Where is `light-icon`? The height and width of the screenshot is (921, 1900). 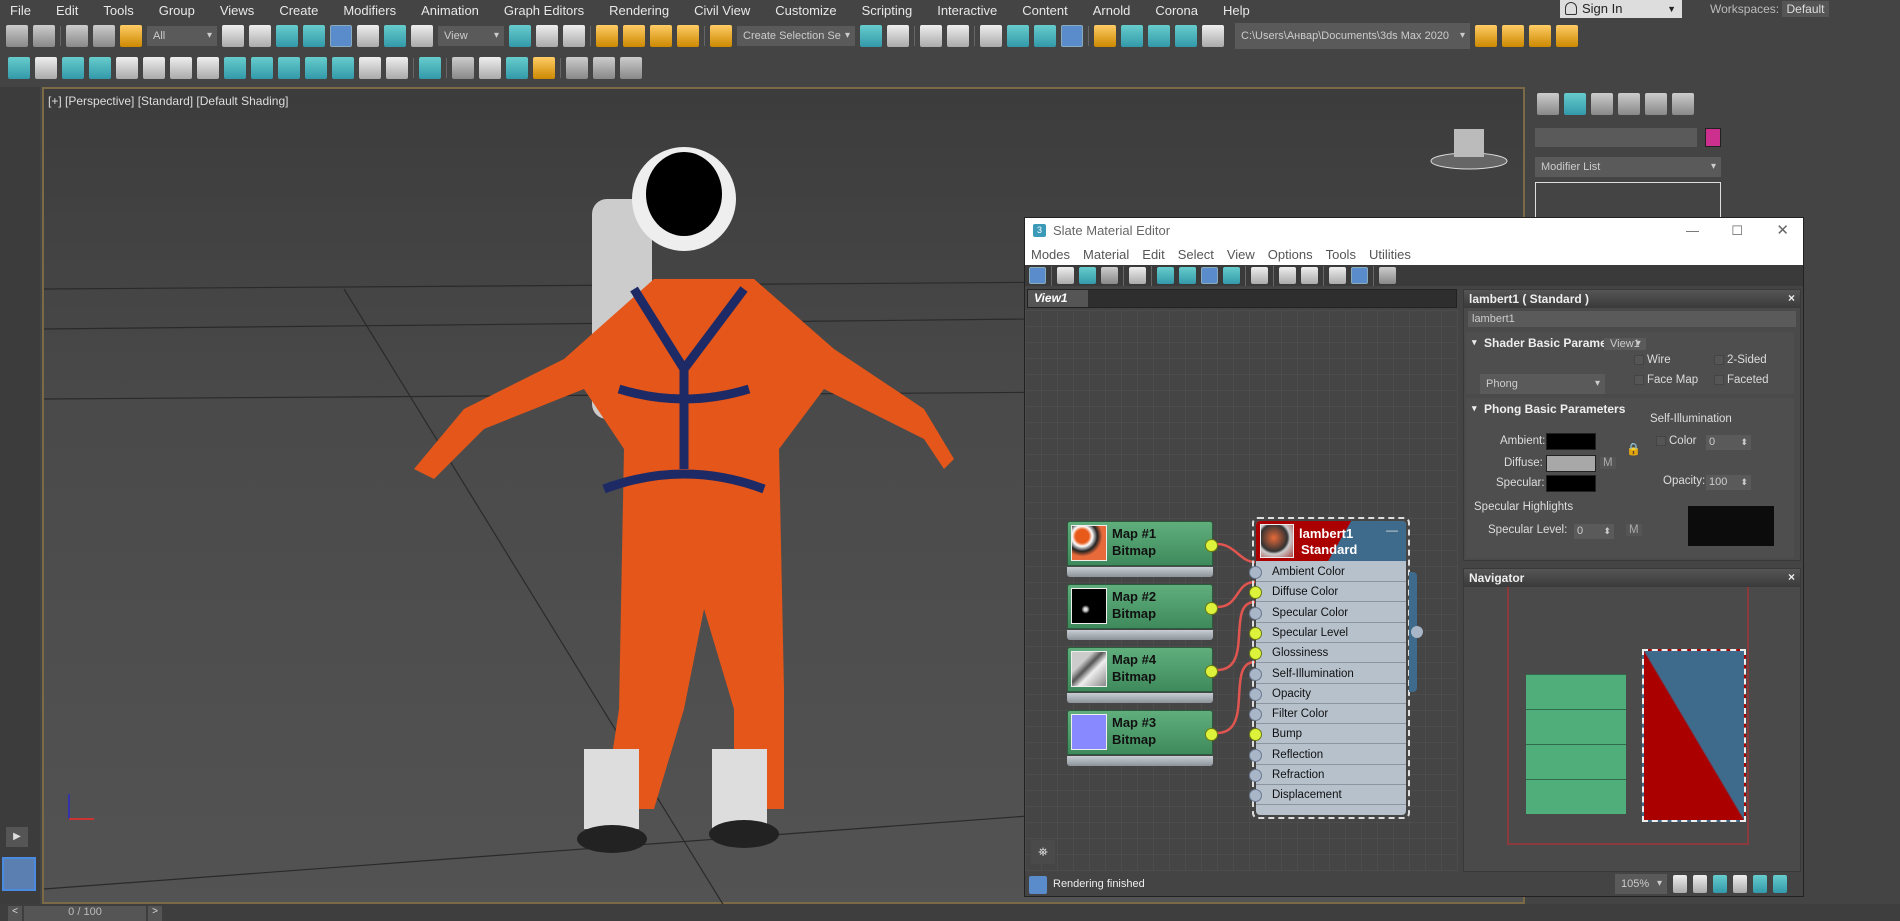
light-icon is located at coordinates (19, 68).